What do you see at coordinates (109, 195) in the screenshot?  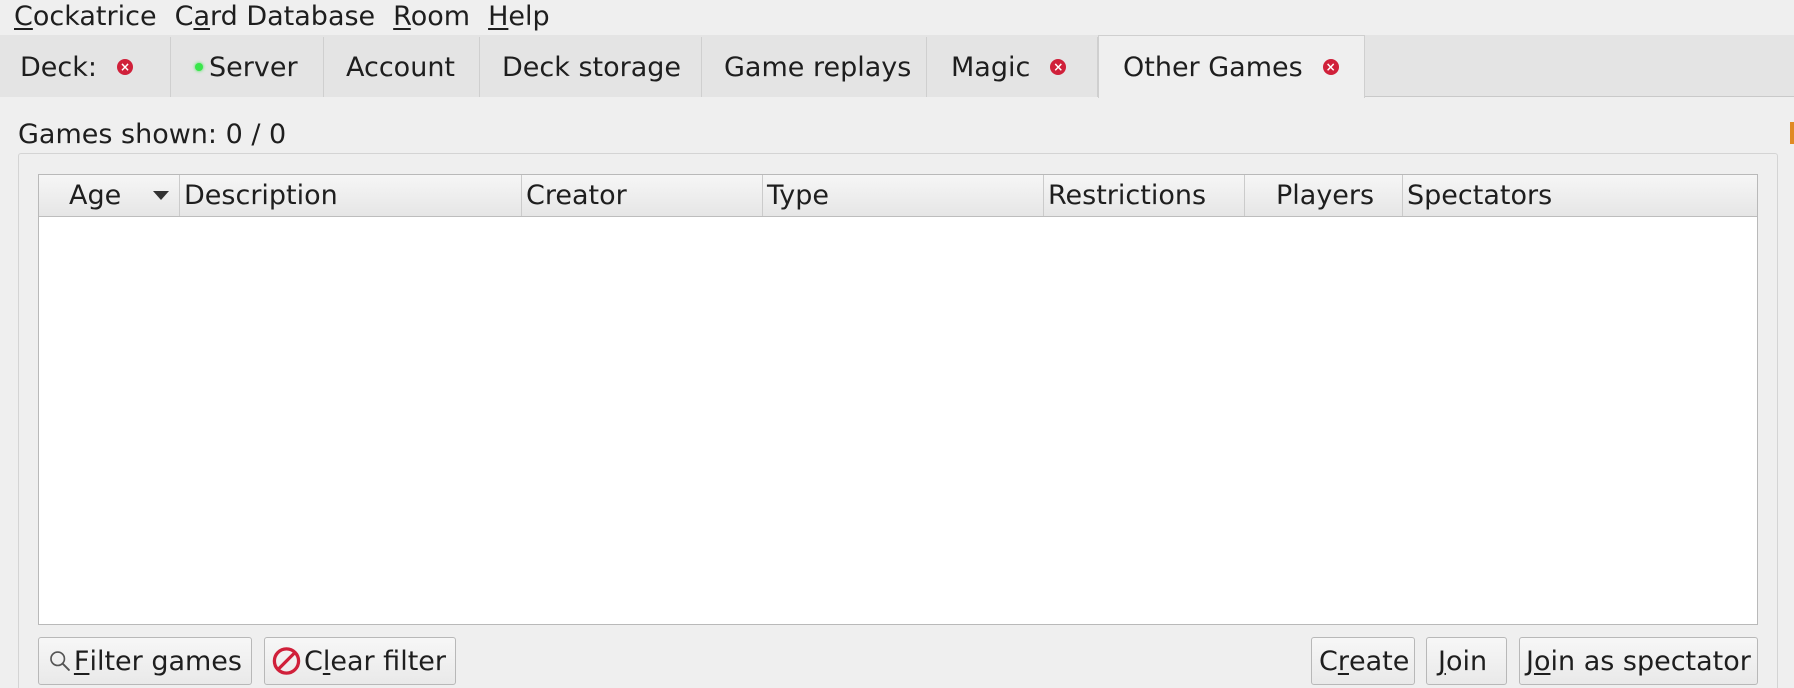 I see `column-header-age: Age` at bounding box center [109, 195].